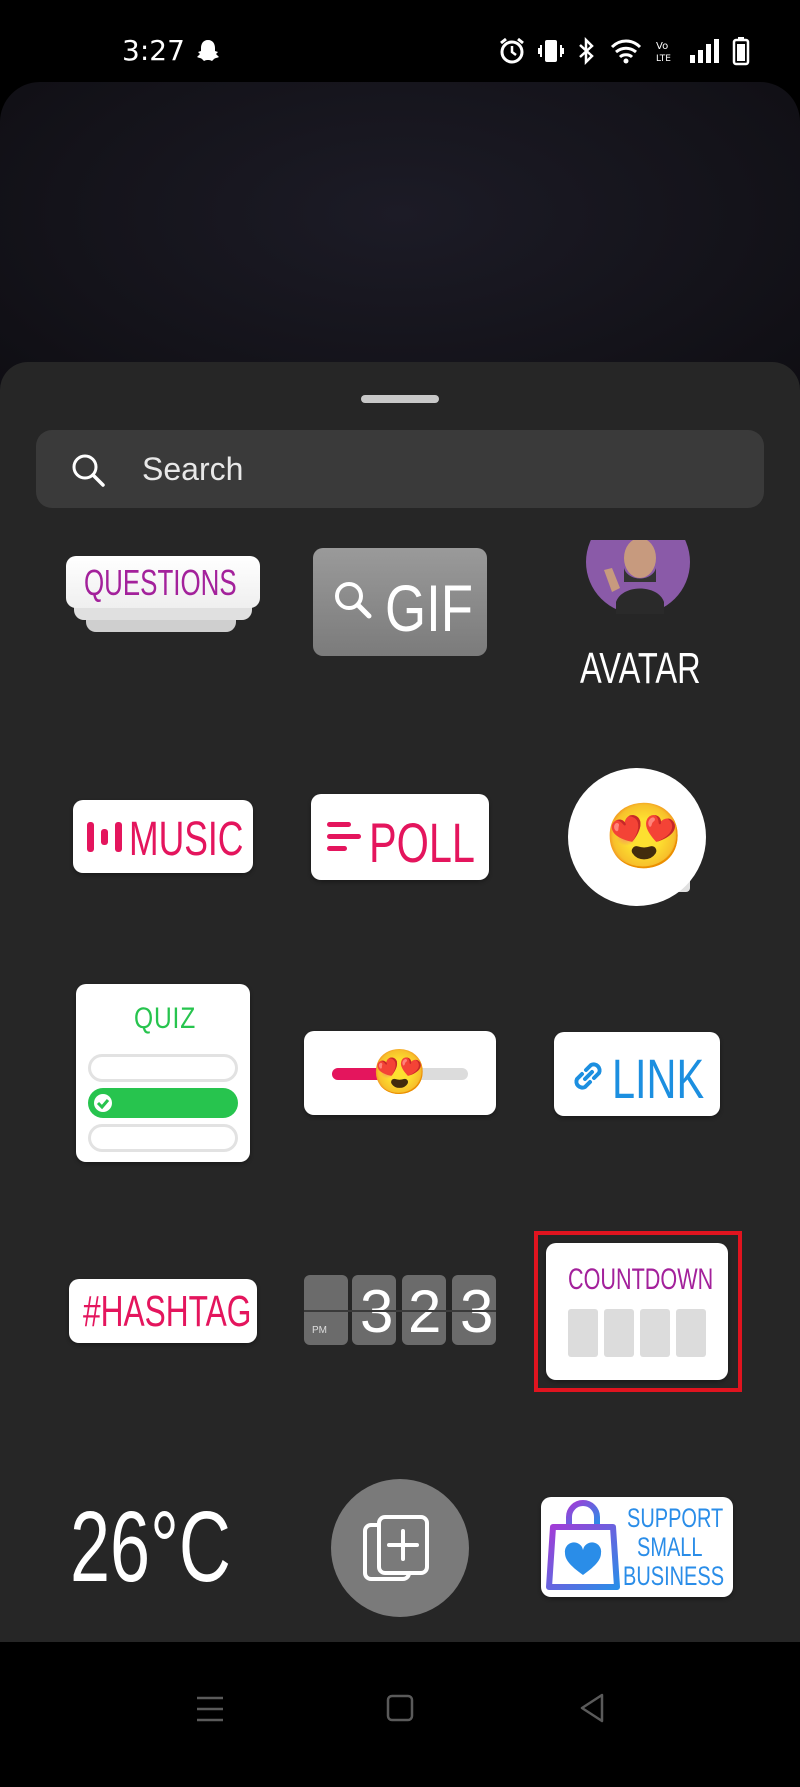 The image size is (800, 1787). Describe the element at coordinates (658, 1078) in the screenshot. I see `link-label: LINK` at that location.